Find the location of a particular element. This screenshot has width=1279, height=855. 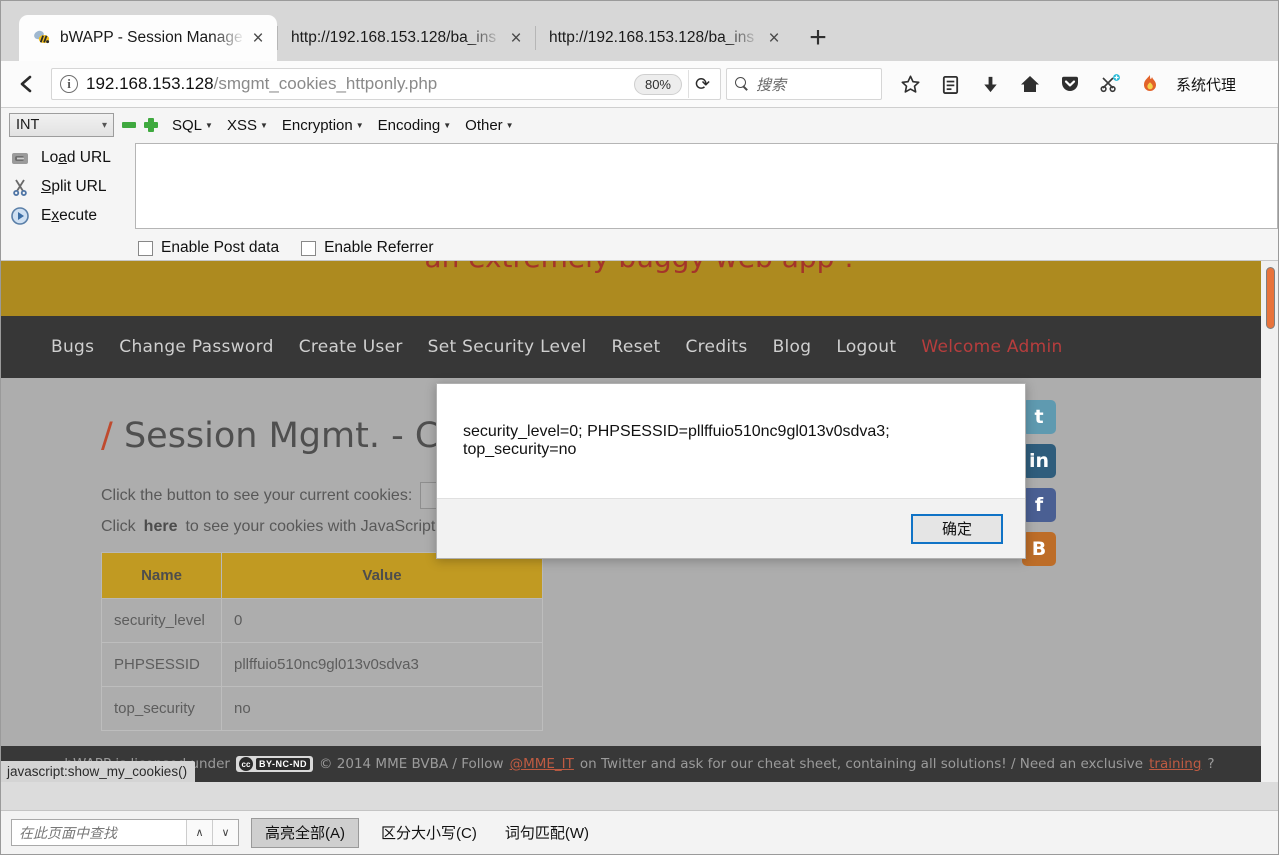

back-icon is located at coordinates (27, 84).